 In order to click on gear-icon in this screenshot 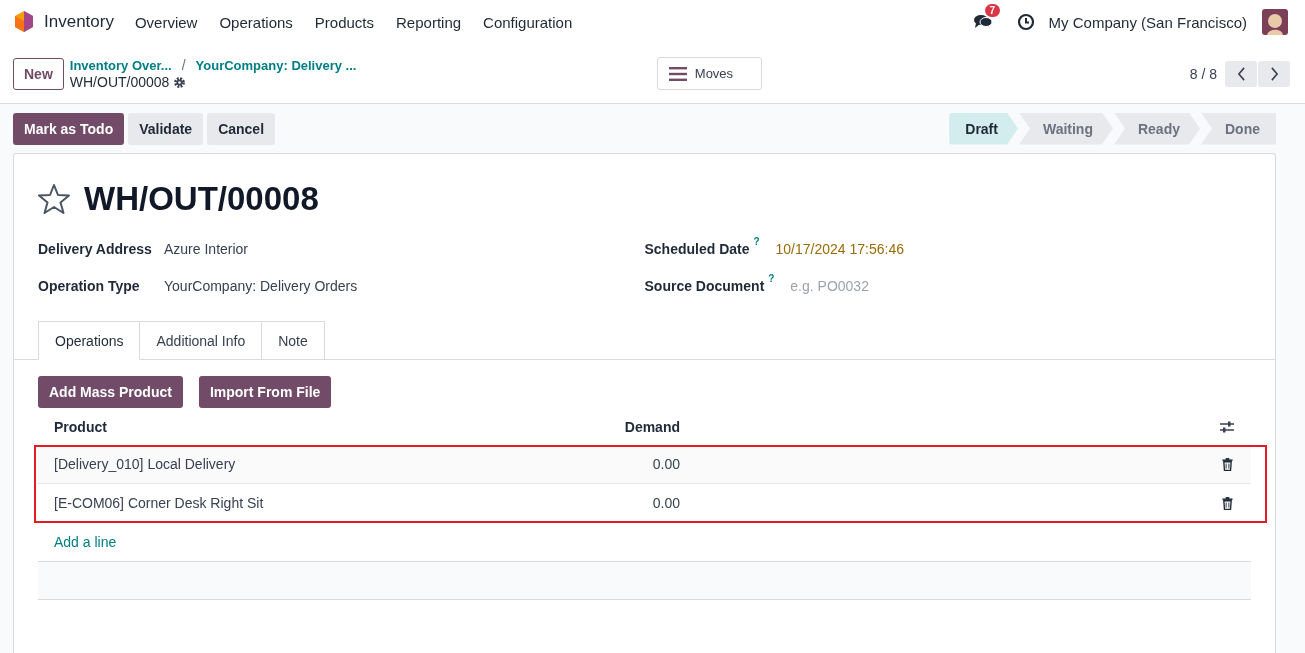, I will do `click(180, 82)`.